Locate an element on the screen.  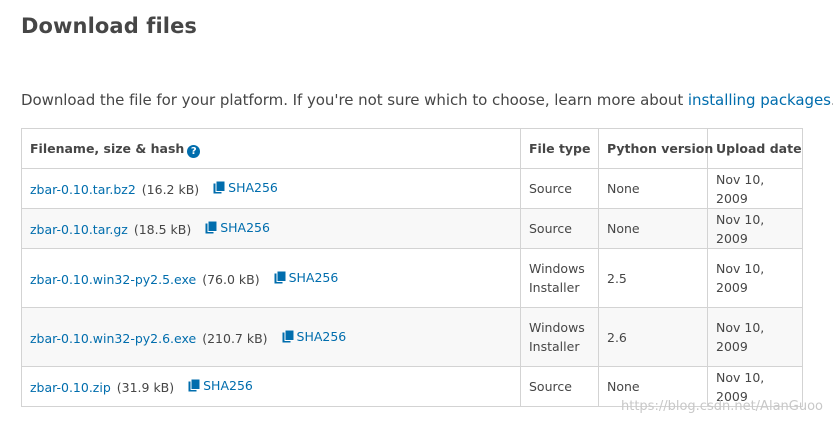
file-size: (76.0 kB) is located at coordinates (231, 279).